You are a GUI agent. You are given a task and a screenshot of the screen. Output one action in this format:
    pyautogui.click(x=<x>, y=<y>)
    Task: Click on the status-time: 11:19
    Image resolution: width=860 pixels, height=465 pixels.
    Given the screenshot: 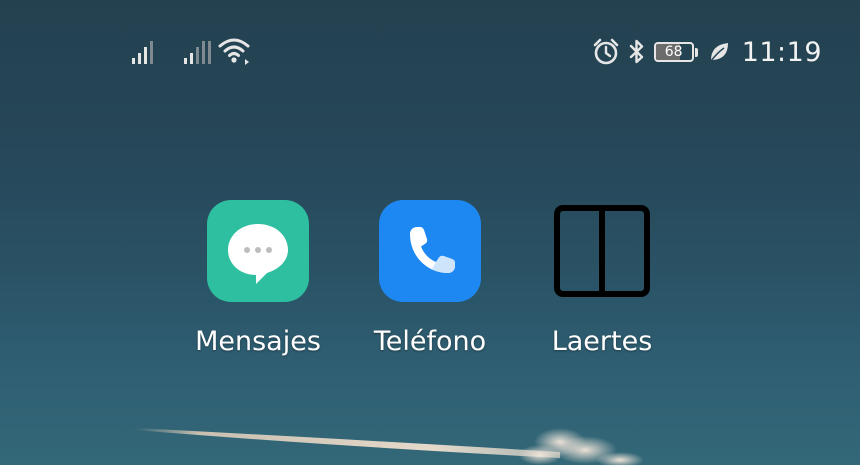 What is the action you would take?
    pyautogui.click(x=781, y=52)
    